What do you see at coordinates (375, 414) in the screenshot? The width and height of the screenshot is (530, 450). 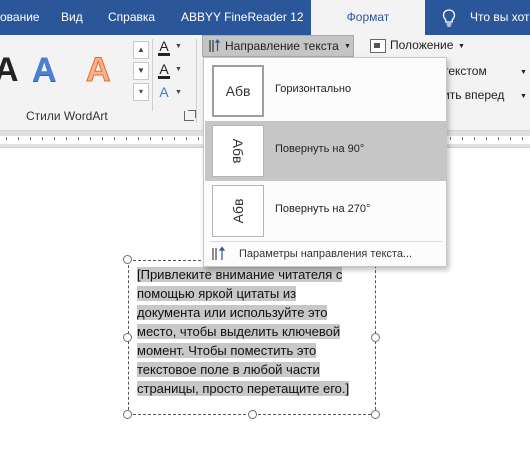 I see `resize-handle-bottom-right` at bounding box center [375, 414].